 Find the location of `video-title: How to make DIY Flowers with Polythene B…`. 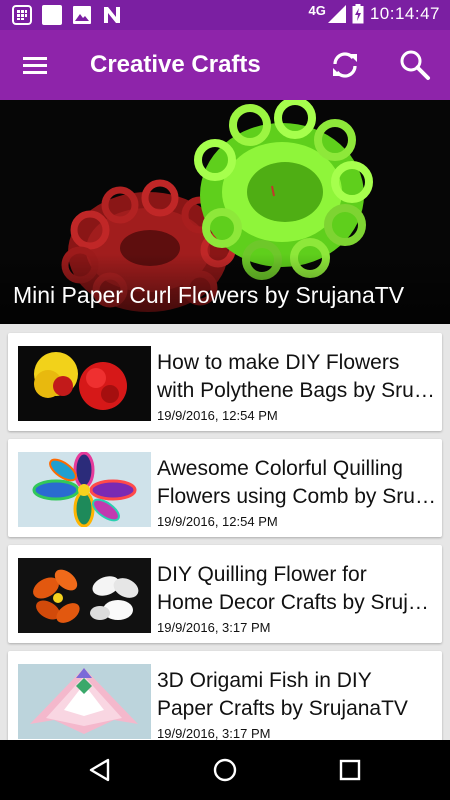

video-title: How to make DIY Flowers with Polythene B… is located at coordinates (297, 377).